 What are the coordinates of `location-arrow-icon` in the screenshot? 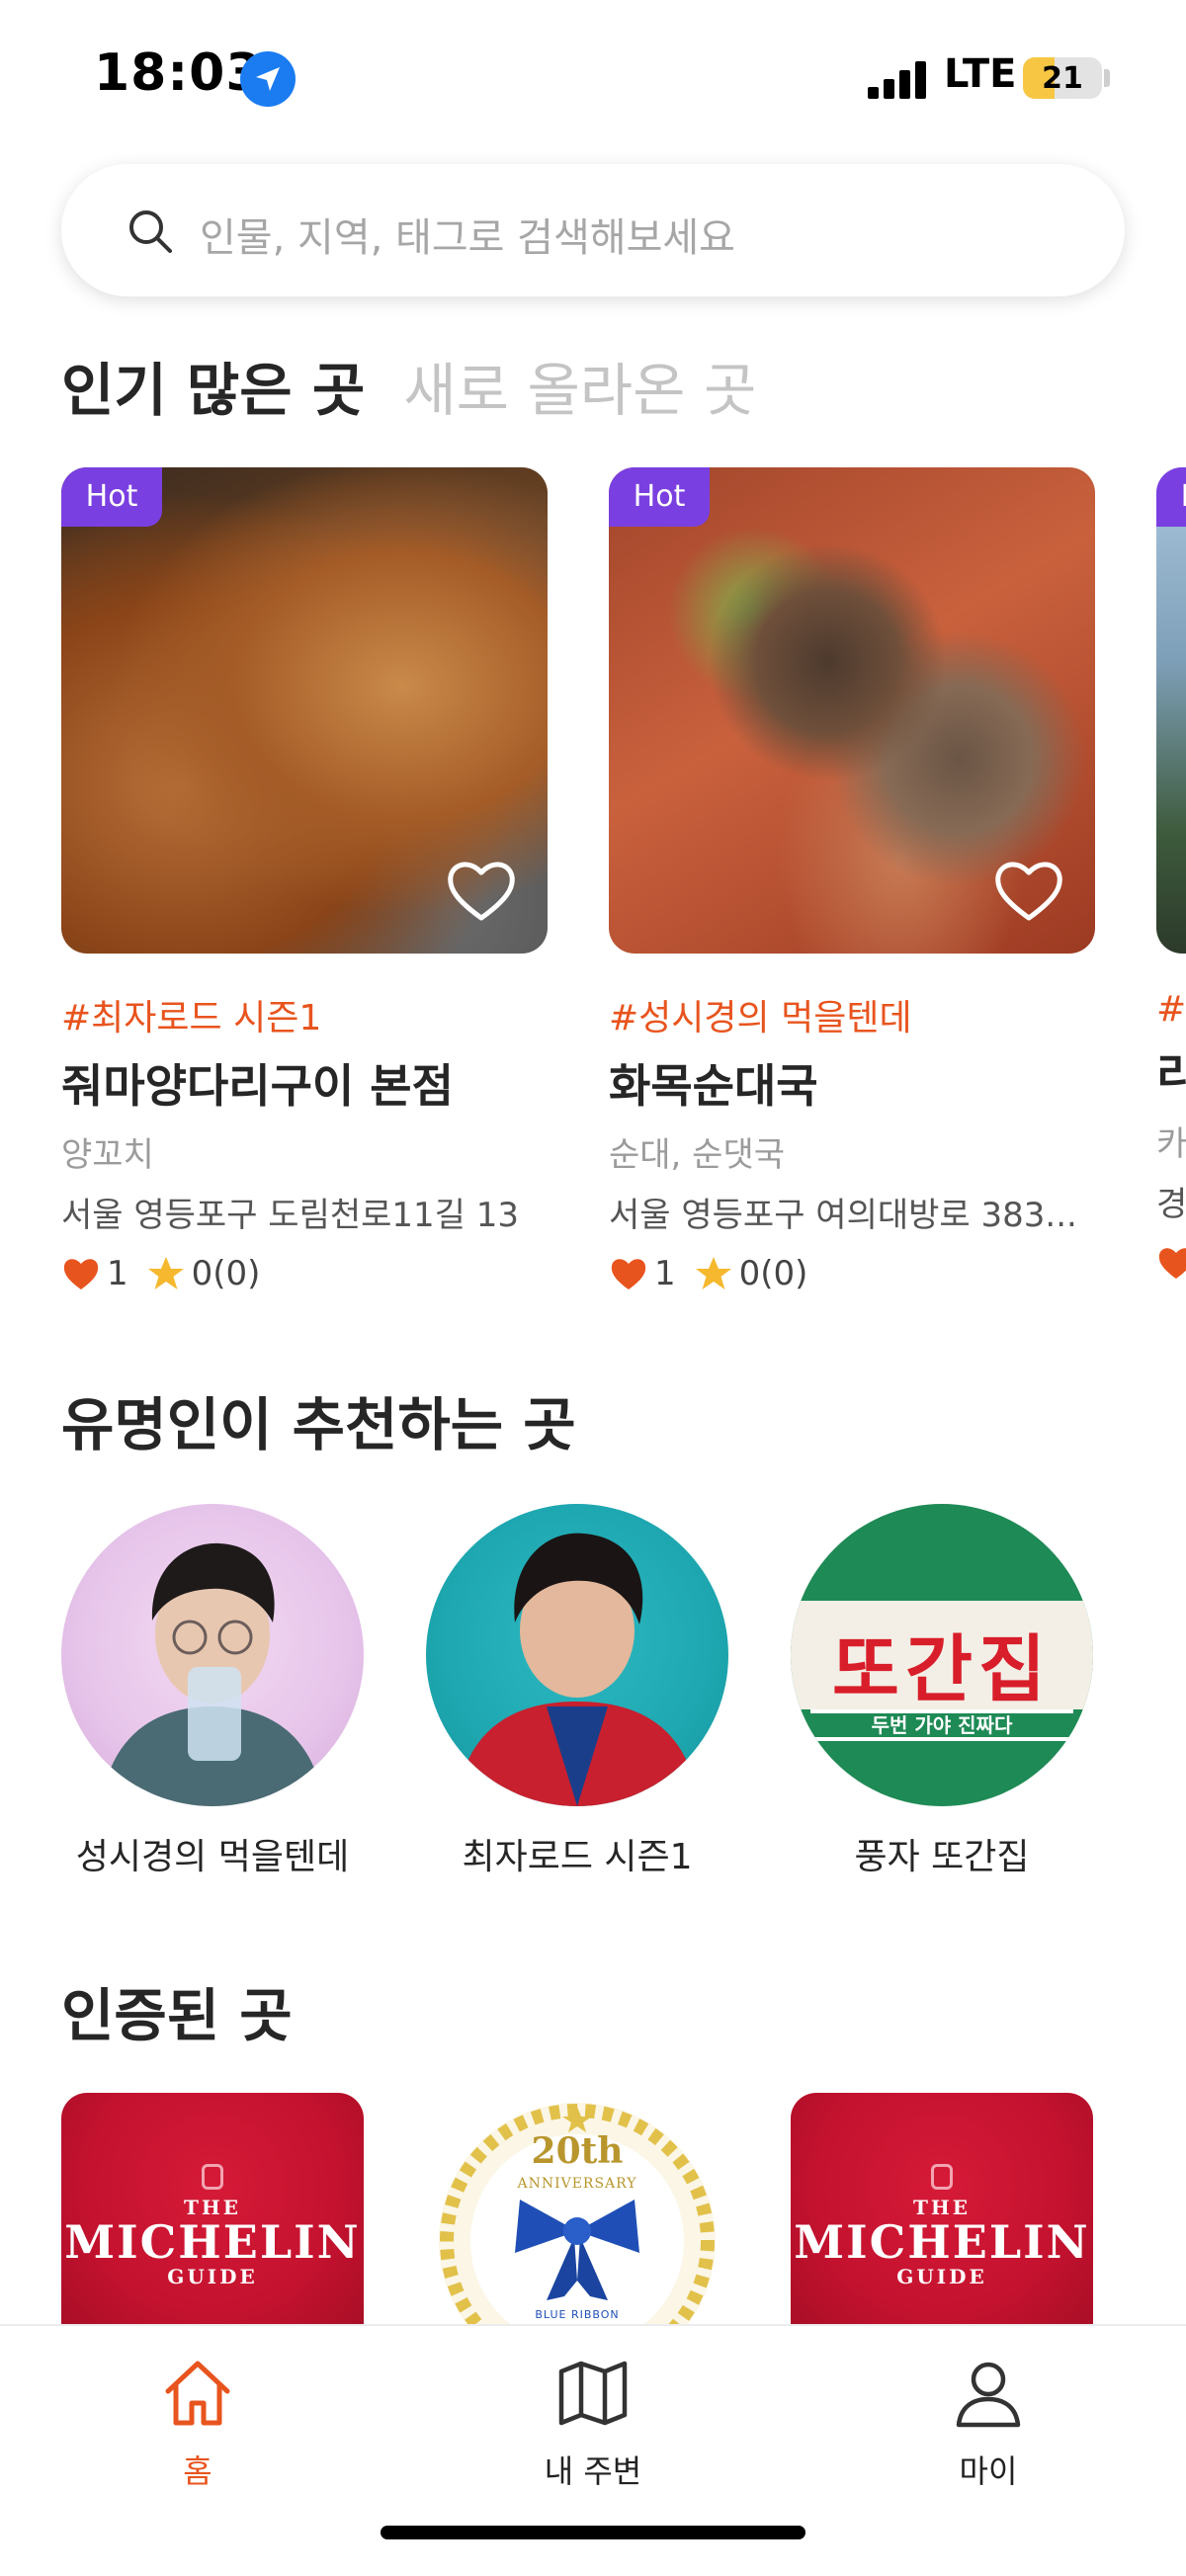 It's located at (268, 79).